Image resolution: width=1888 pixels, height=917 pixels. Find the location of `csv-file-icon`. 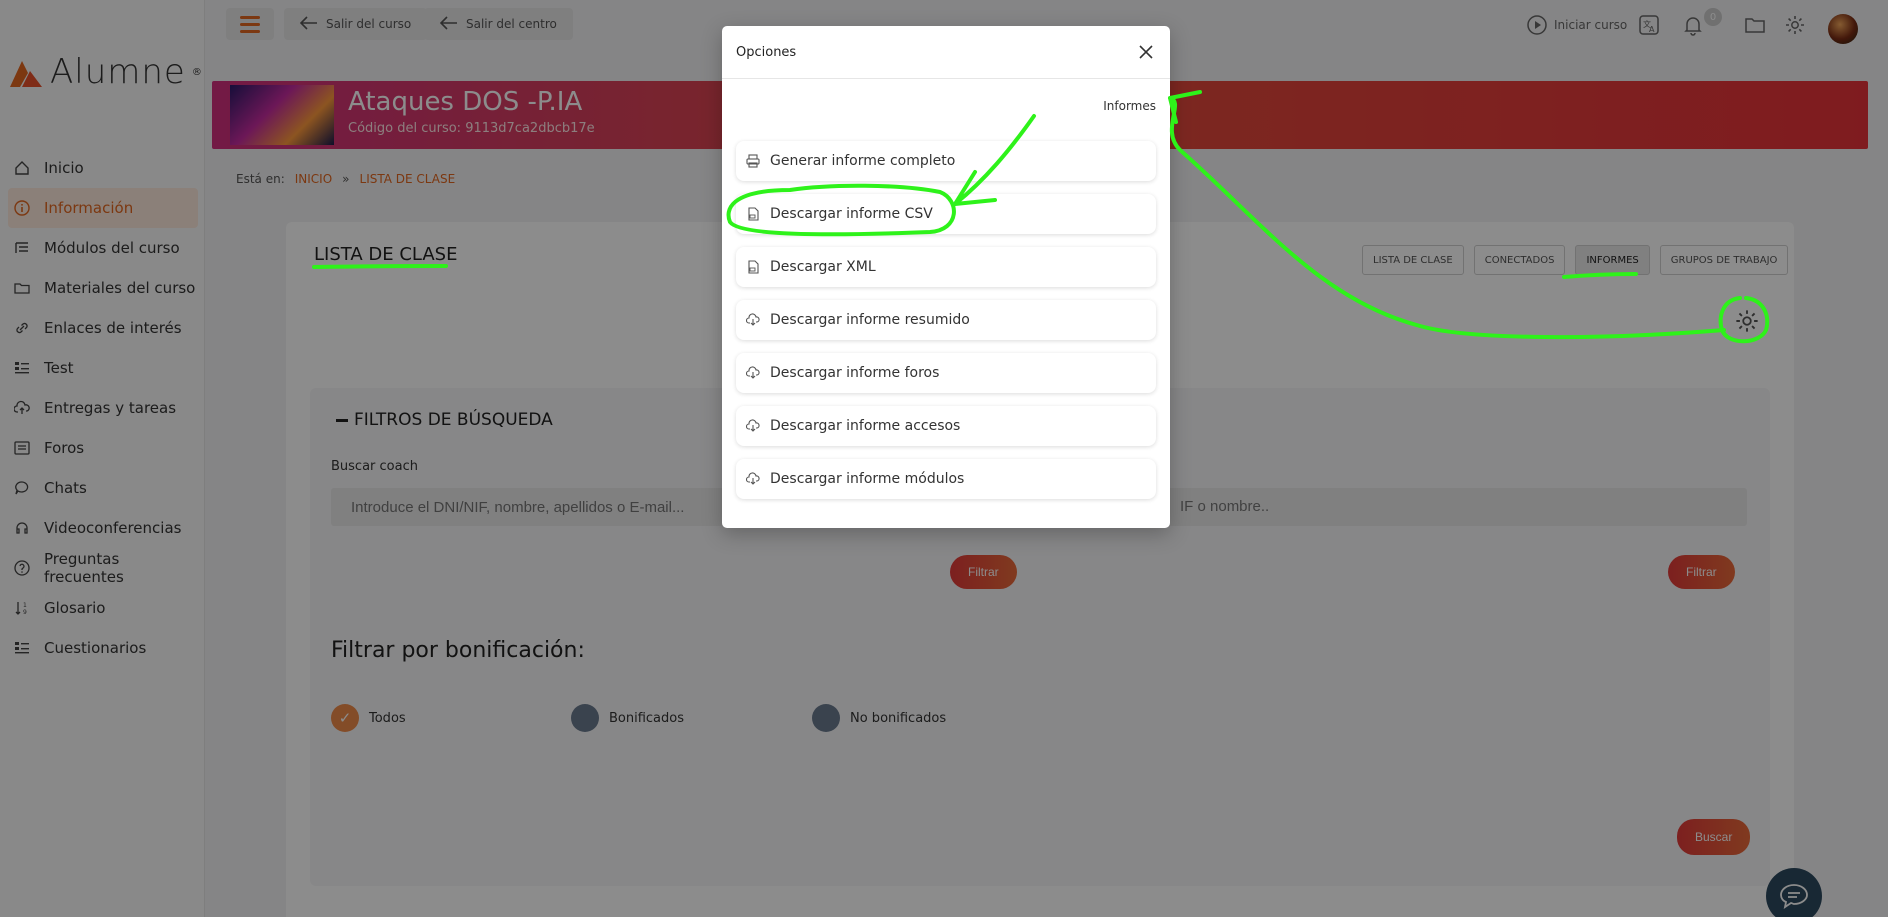

csv-file-icon is located at coordinates (753, 214).